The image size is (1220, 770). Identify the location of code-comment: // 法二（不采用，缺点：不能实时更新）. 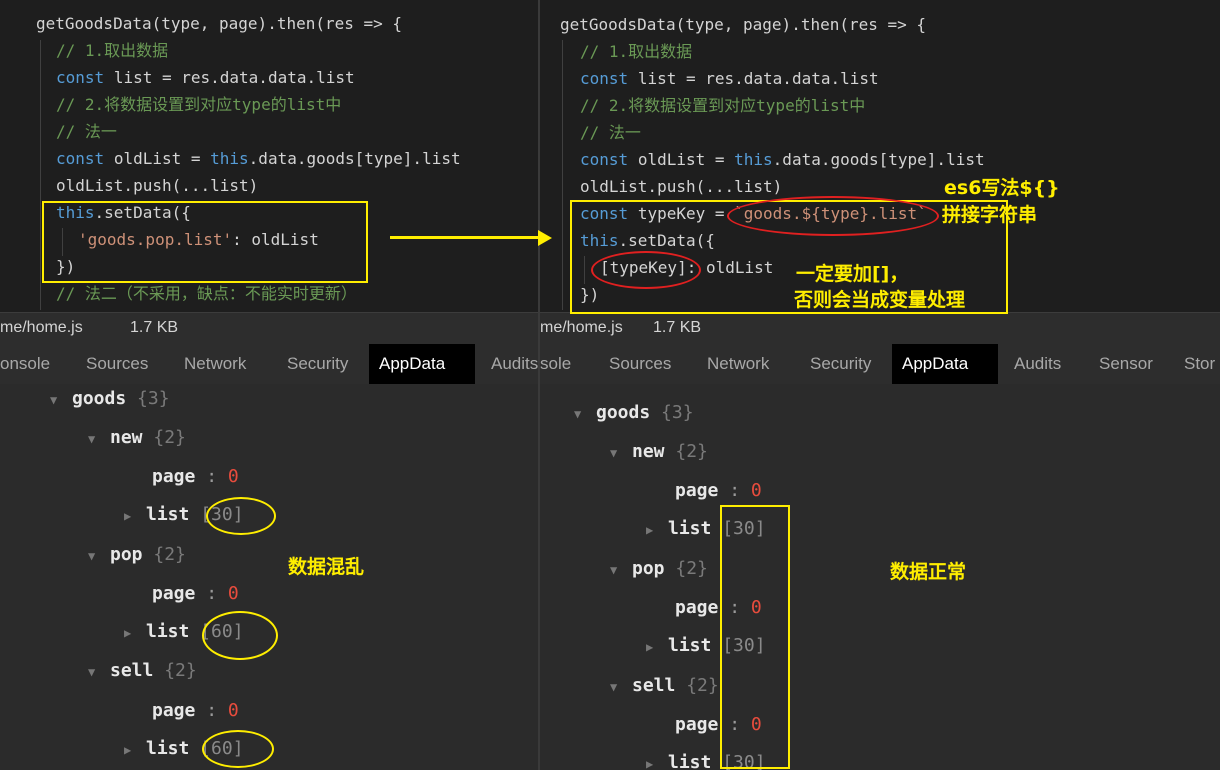
(206, 293).